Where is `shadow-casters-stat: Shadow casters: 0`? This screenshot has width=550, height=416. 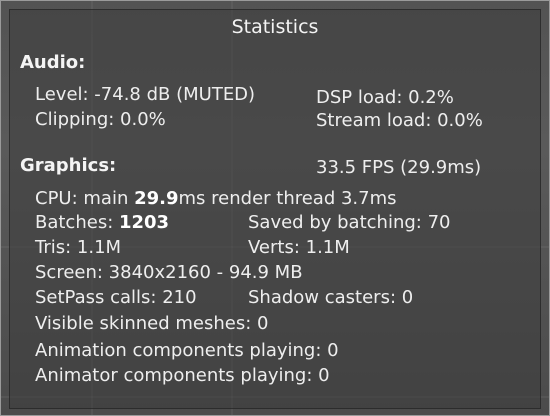 shadow-casters-stat: Shadow casters: 0 is located at coordinates (331, 297).